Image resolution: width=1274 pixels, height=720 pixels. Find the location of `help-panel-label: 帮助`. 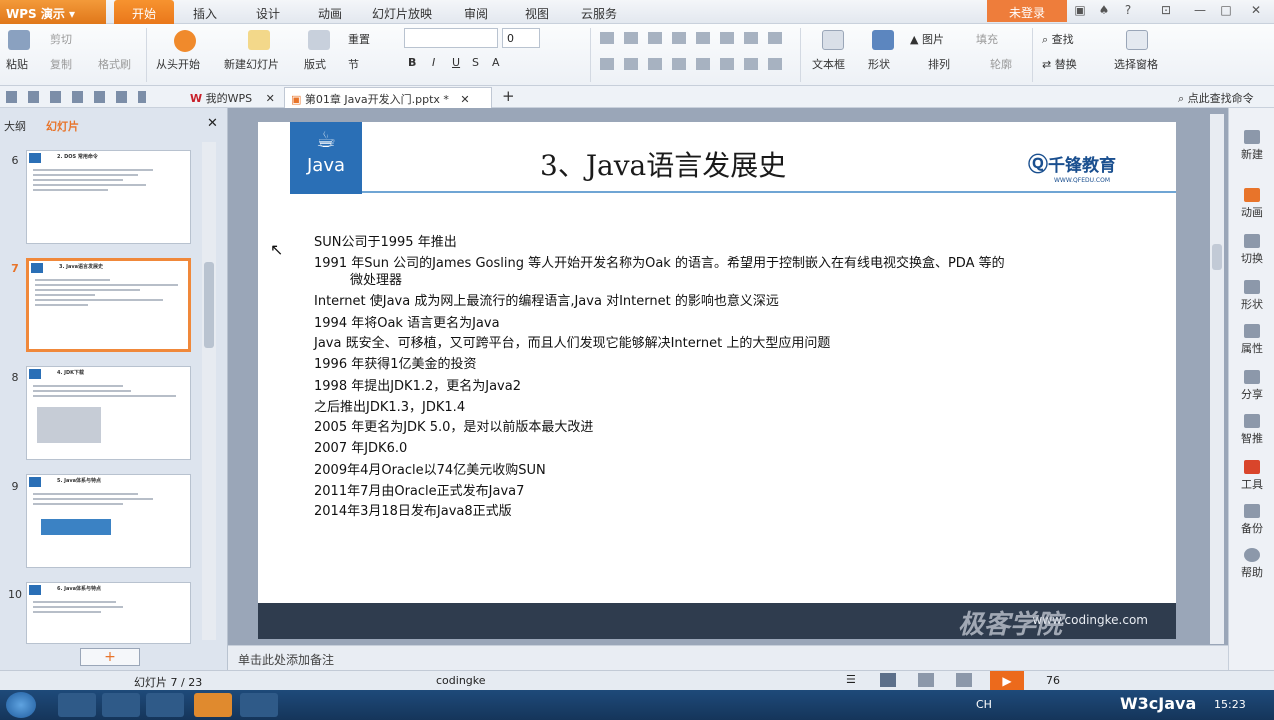

help-panel-label: 帮助 is located at coordinates (1252, 572).